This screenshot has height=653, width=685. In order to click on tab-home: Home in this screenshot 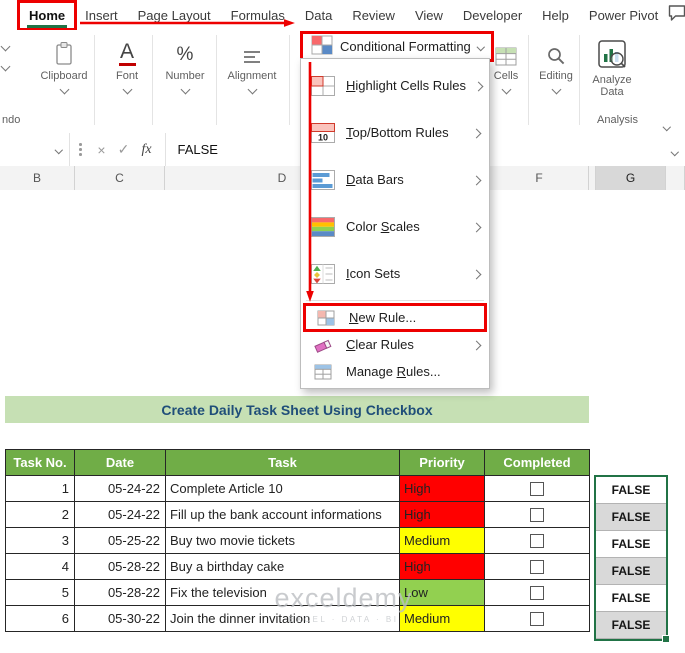, I will do `click(47, 15)`.